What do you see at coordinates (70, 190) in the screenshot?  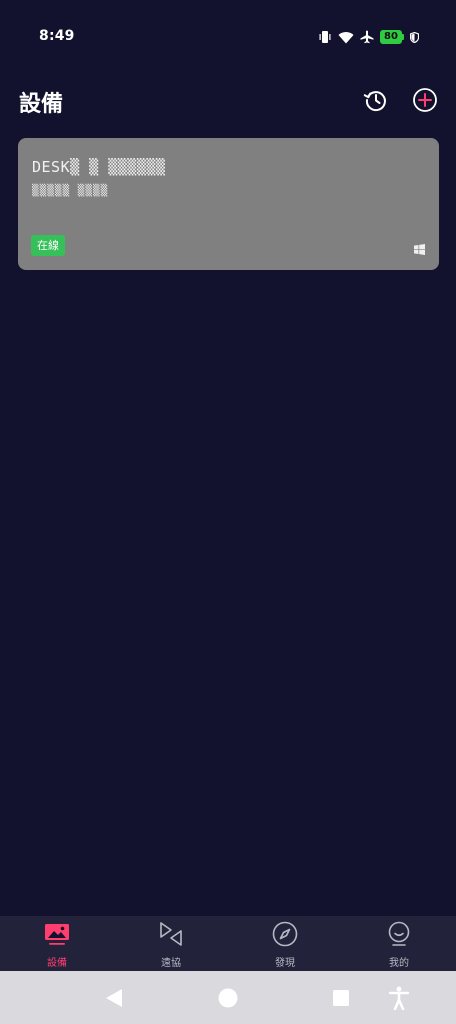 I see `device-id: ▒▒▒▒▒ ▒▒▒▒` at bounding box center [70, 190].